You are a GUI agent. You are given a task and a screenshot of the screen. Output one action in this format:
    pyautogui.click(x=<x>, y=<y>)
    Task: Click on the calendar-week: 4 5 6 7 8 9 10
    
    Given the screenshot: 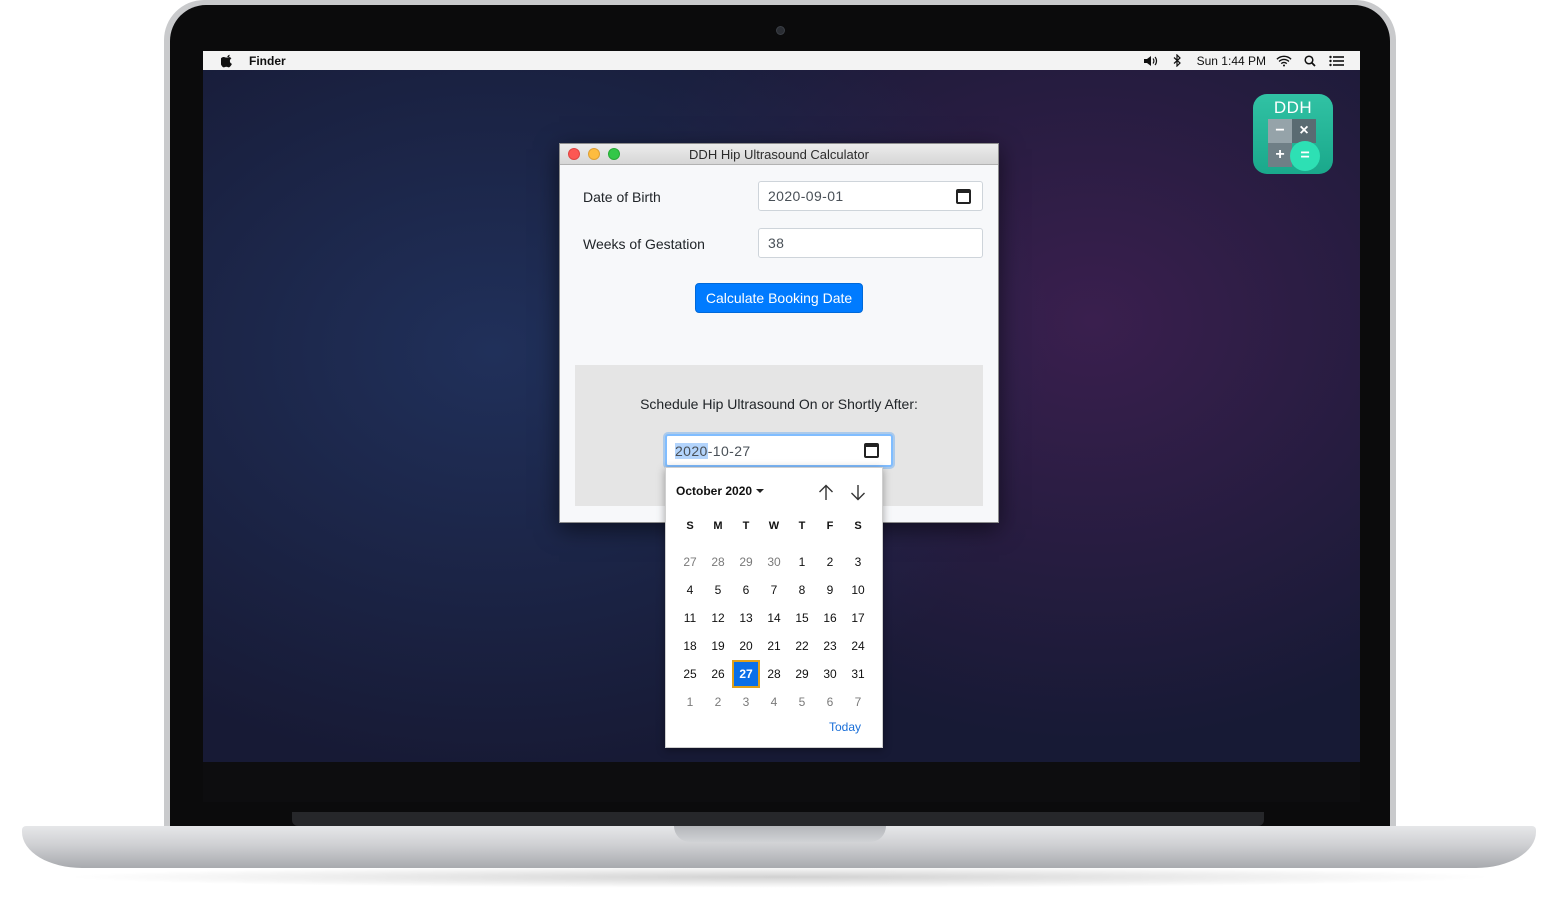 What is the action you would take?
    pyautogui.click(x=774, y=590)
    